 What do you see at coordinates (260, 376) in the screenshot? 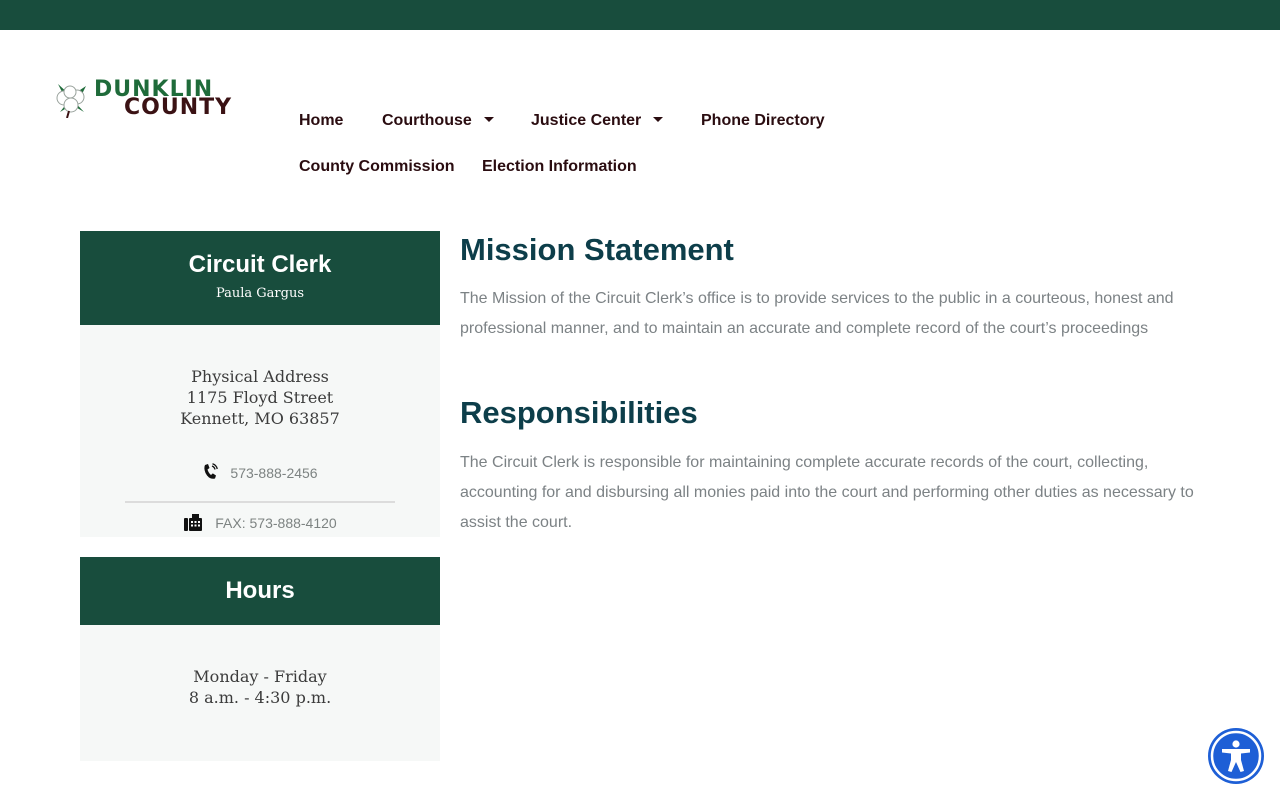
I see `address-label: Physical Address` at bounding box center [260, 376].